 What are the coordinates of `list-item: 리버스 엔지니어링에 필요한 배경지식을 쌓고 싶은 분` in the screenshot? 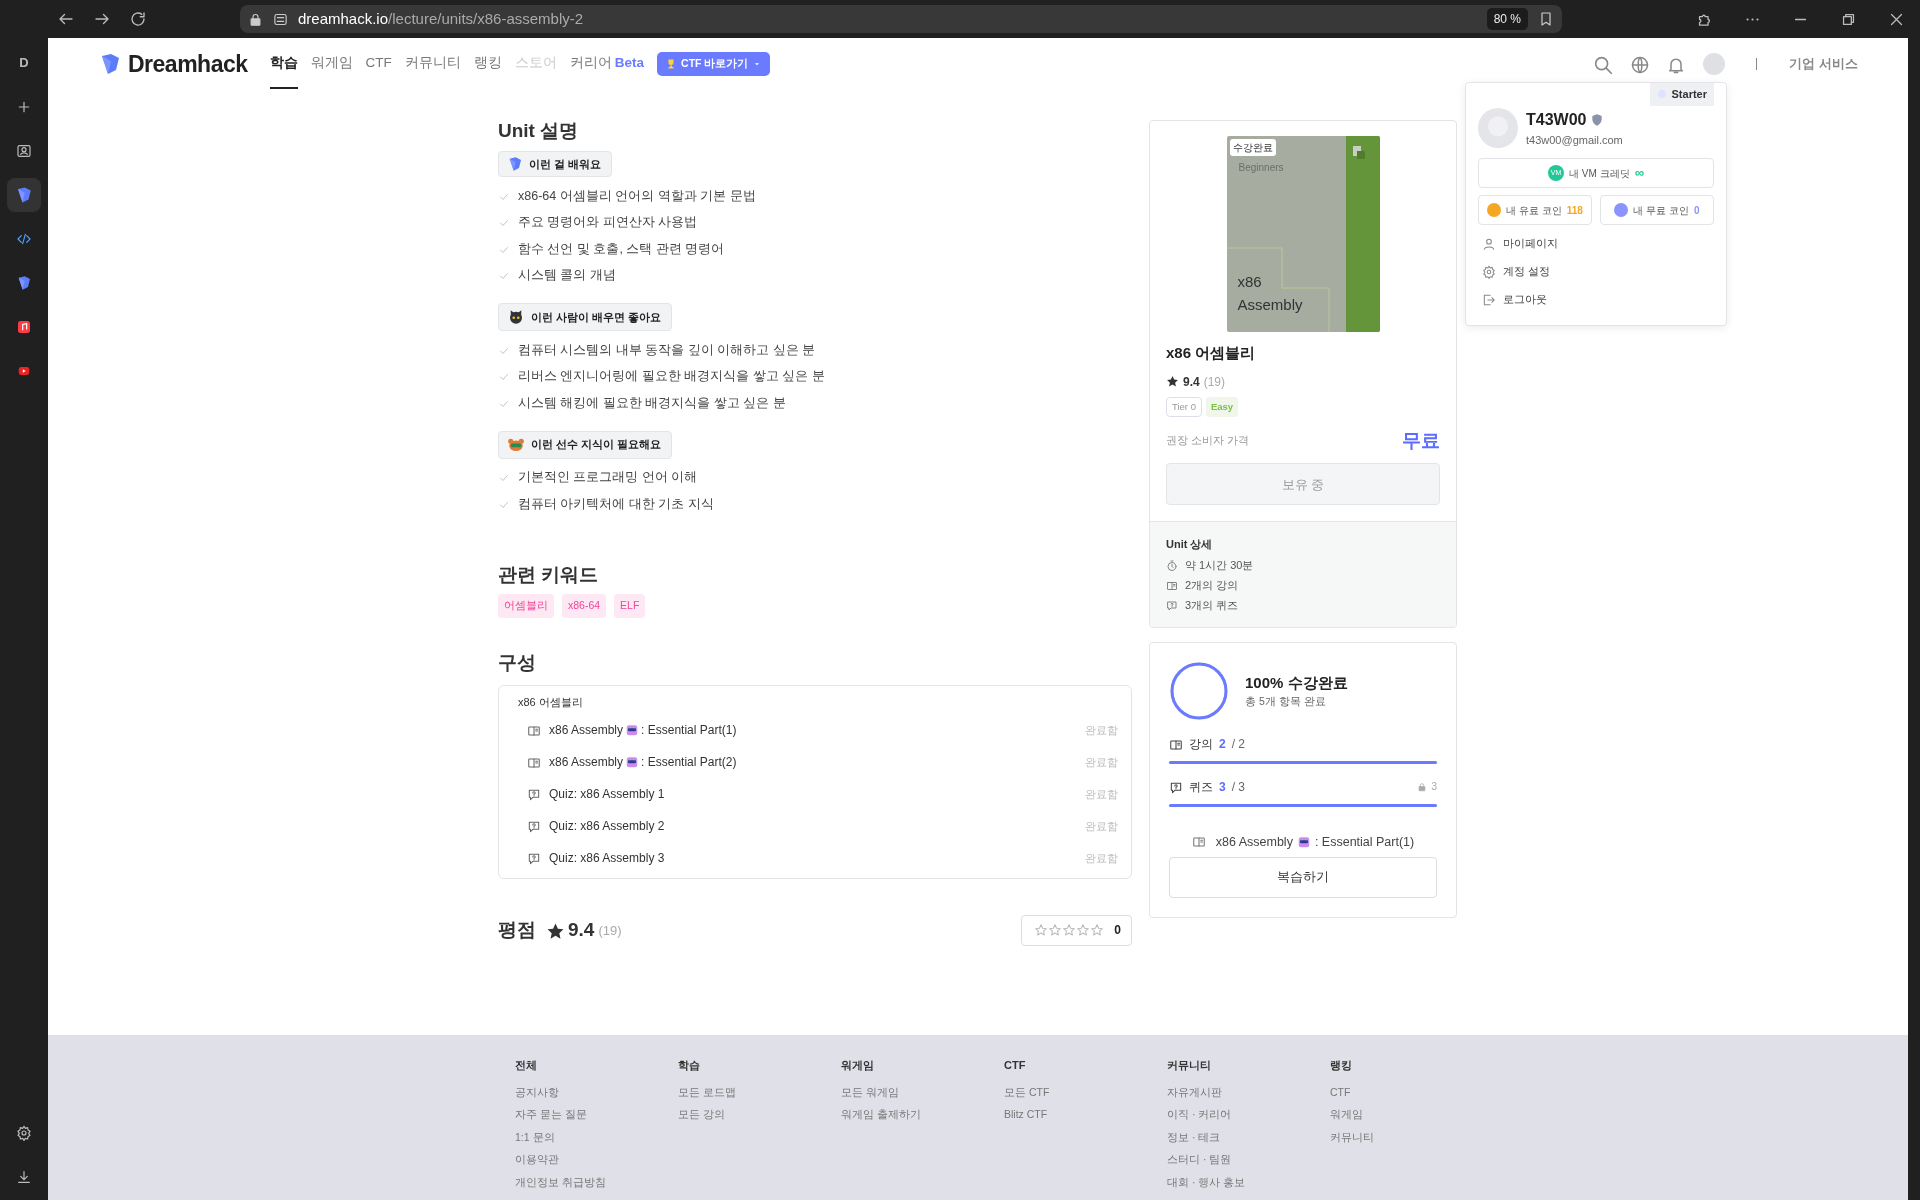 It's located at (671, 377).